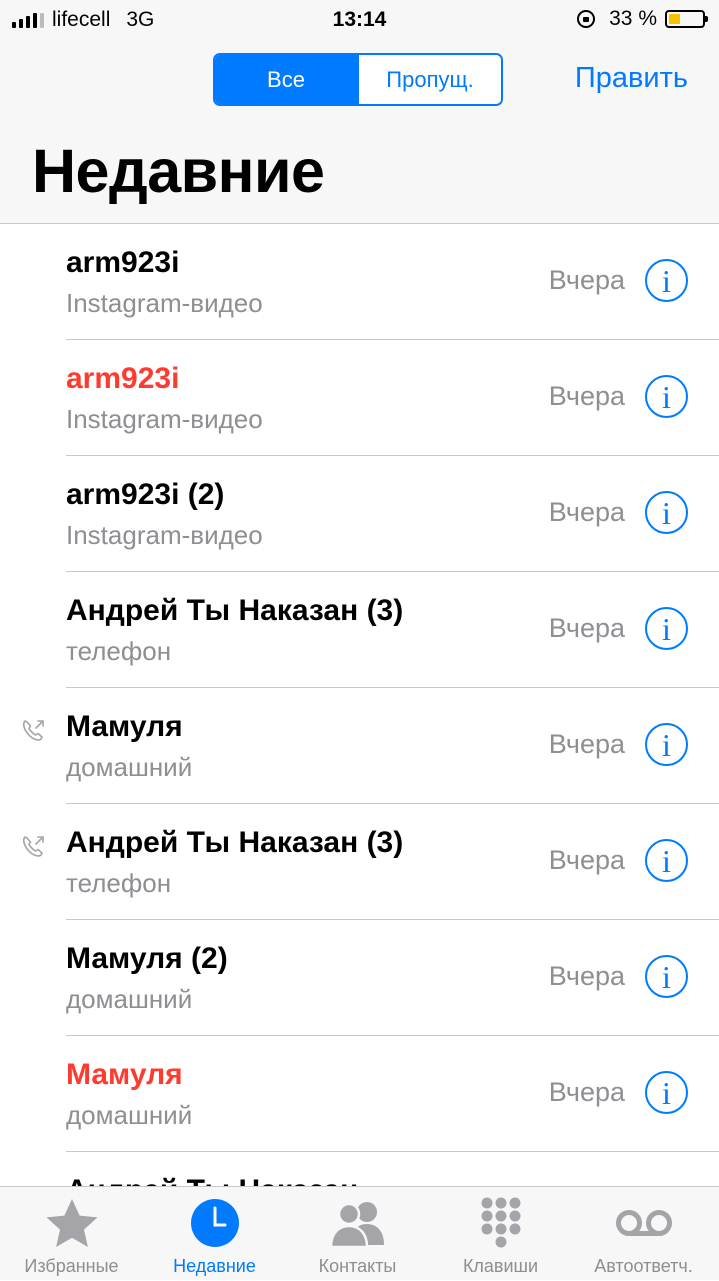 The width and height of the screenshot is (719, 1281). What do you see at coordinates (359, 514) in the screenshot?
I see `call-row: arm923i (2) Instagram-видео Вчера i` at bounding box center [359, 514].